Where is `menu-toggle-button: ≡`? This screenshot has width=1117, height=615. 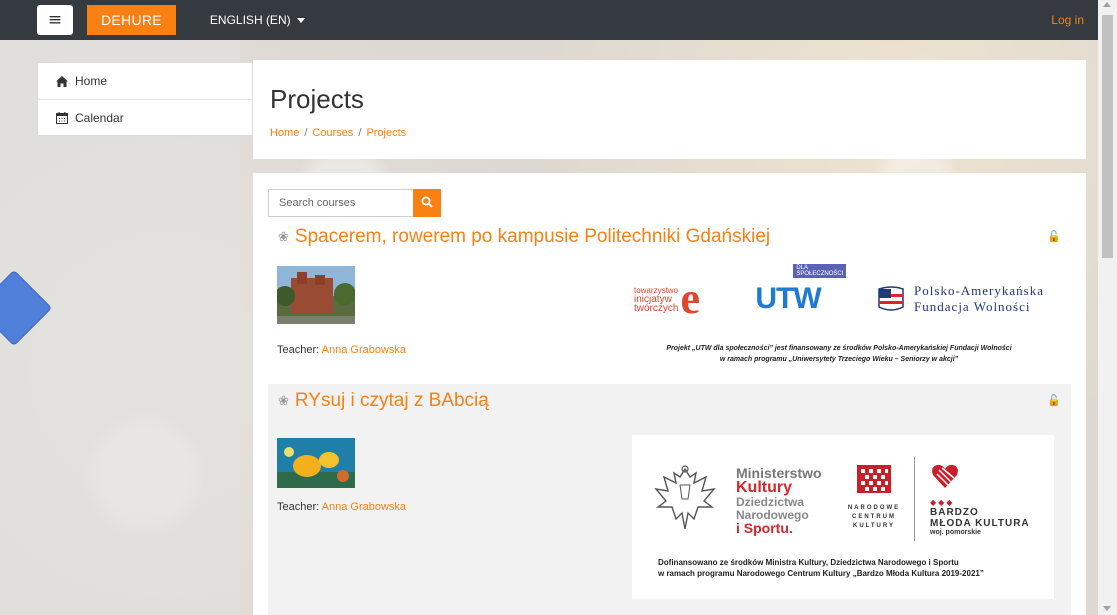
menu-toggle-button: ≡ is located at coordinates (55, 20).